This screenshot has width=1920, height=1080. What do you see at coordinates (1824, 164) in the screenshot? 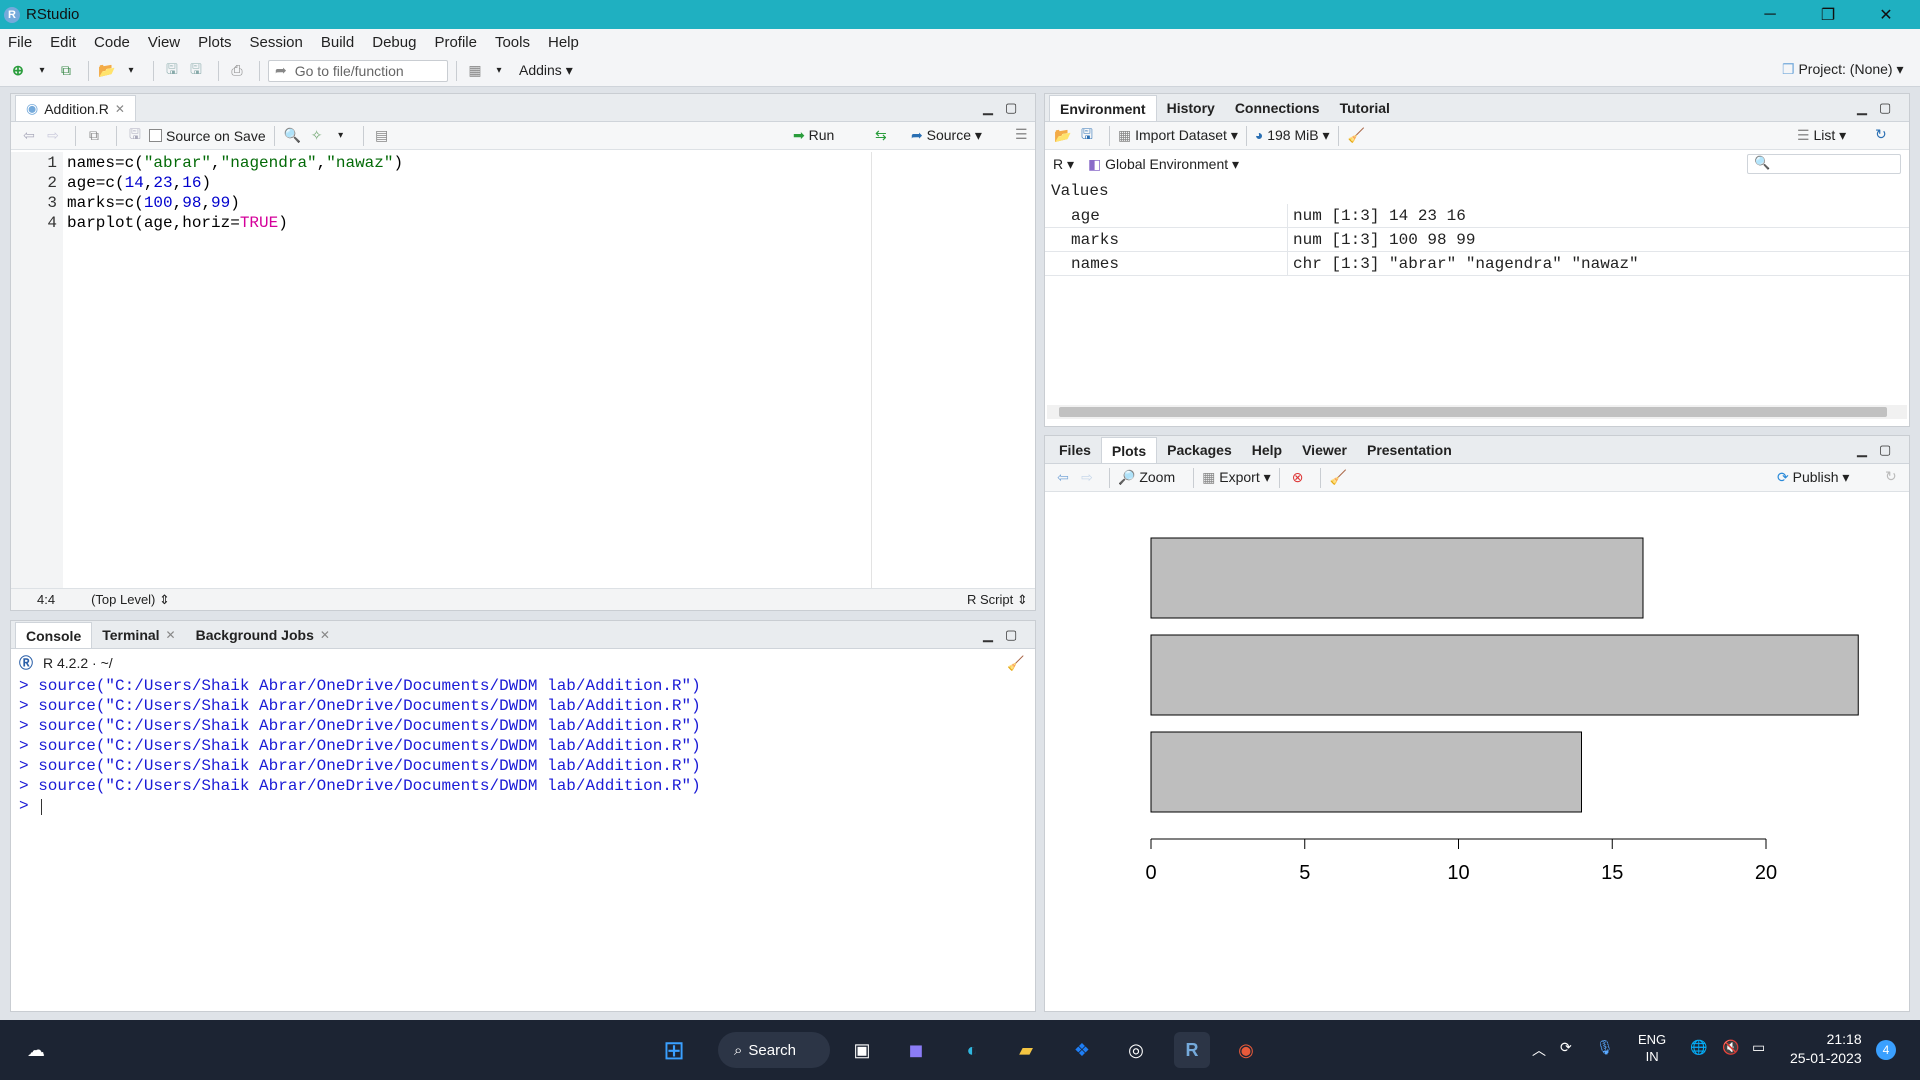
I see `environment-search-input: 🔍` at bounding box center [1824, 164].